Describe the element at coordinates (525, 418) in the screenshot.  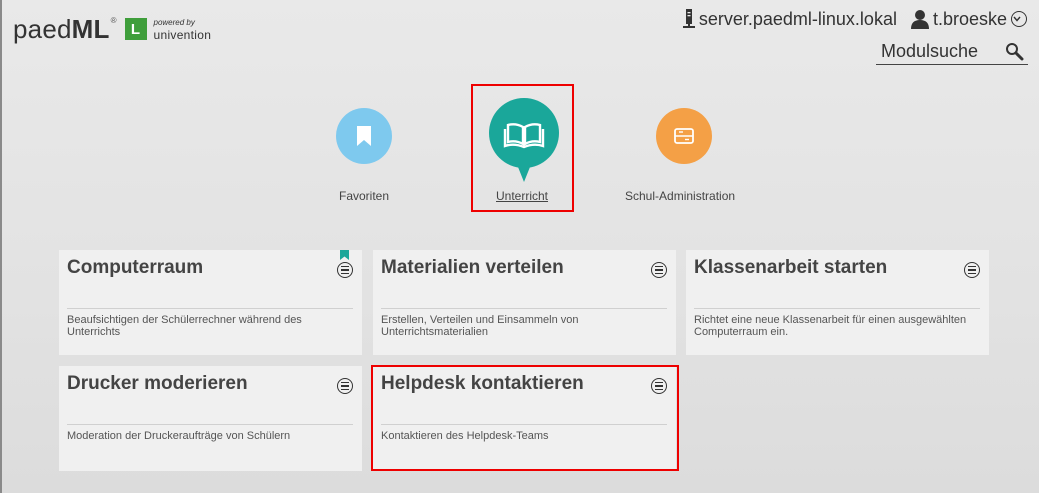
I see `selection-highlight-helpdesk` at that location.